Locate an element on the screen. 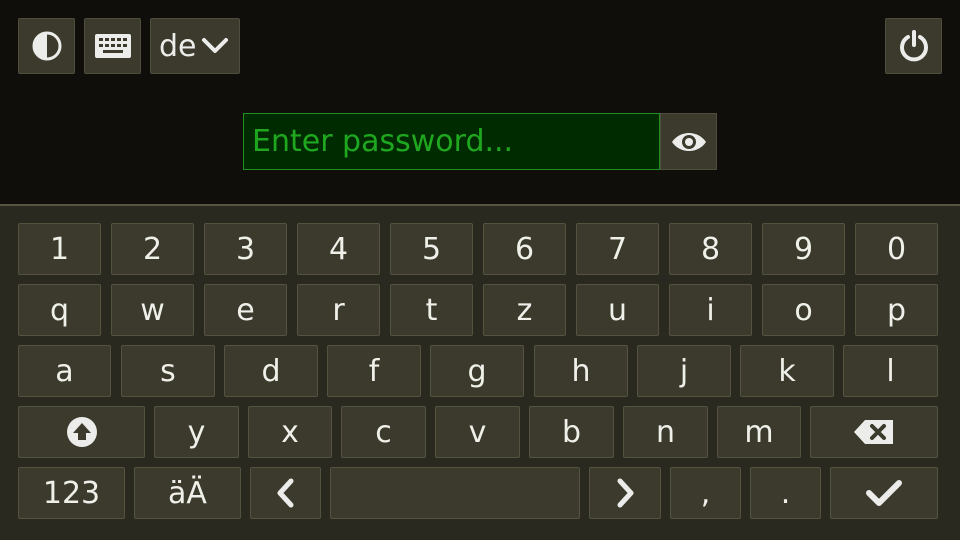  key-l: l is located at coordinates (890, 371).